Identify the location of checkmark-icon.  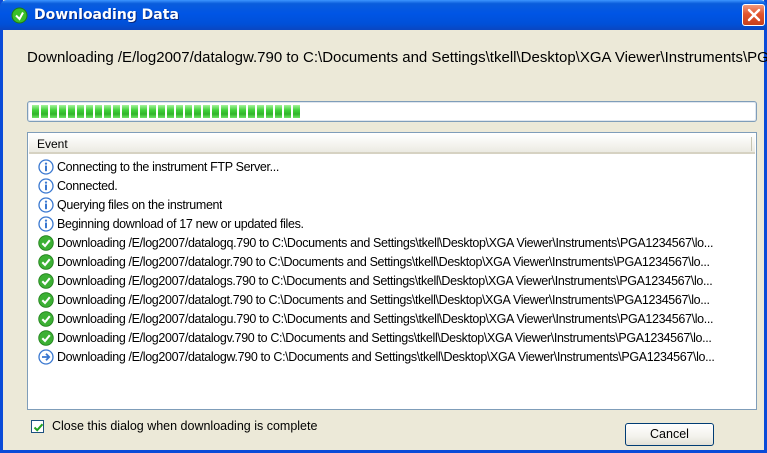
(38, 427).